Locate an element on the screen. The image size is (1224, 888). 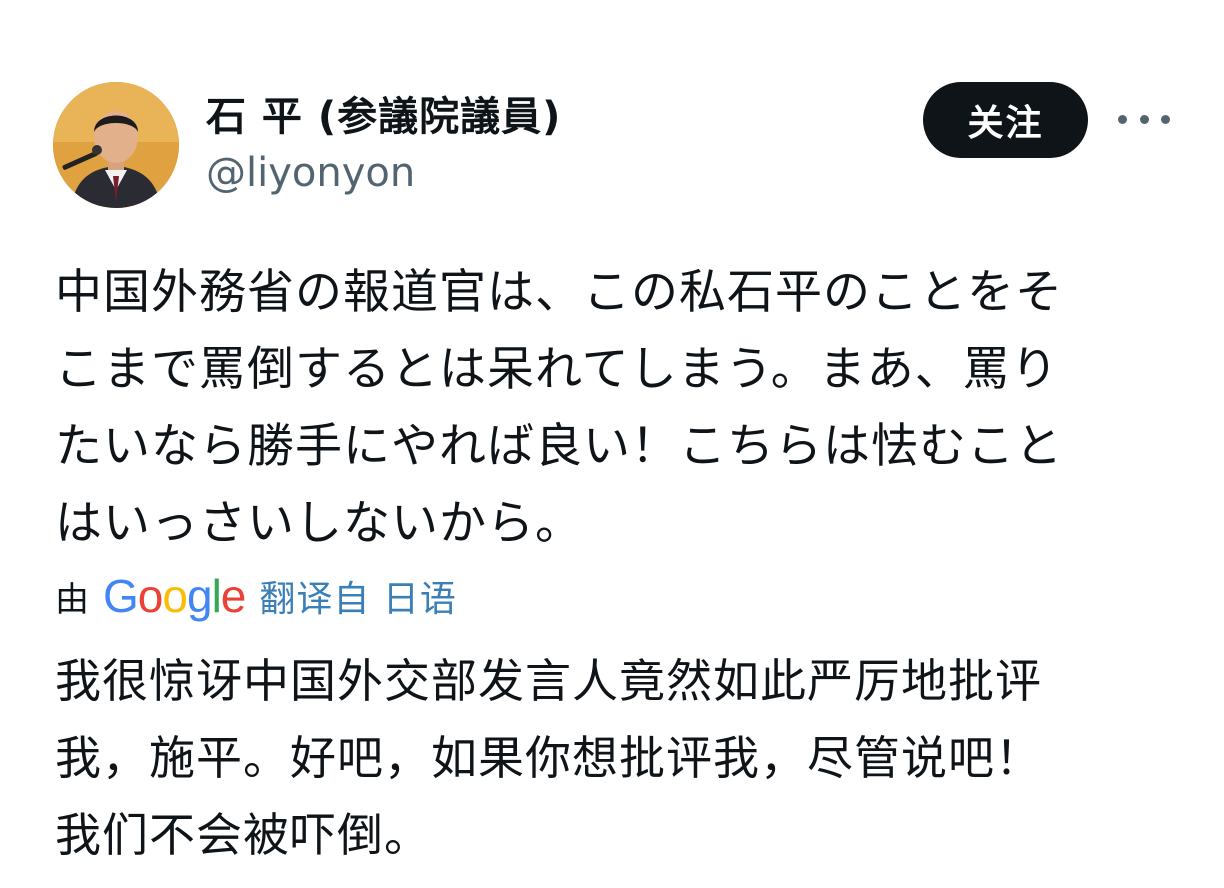
translated-text-line: 我，施平。好吧，如果你想批评我，尽管说吧！ is located at coordinates (548, 758).